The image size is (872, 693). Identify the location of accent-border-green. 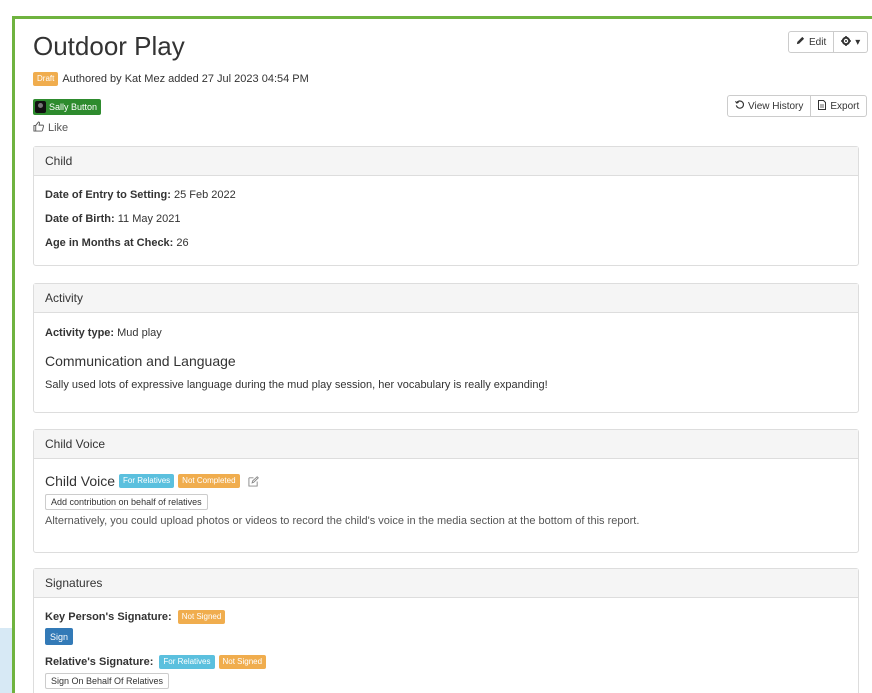
(13, 354).